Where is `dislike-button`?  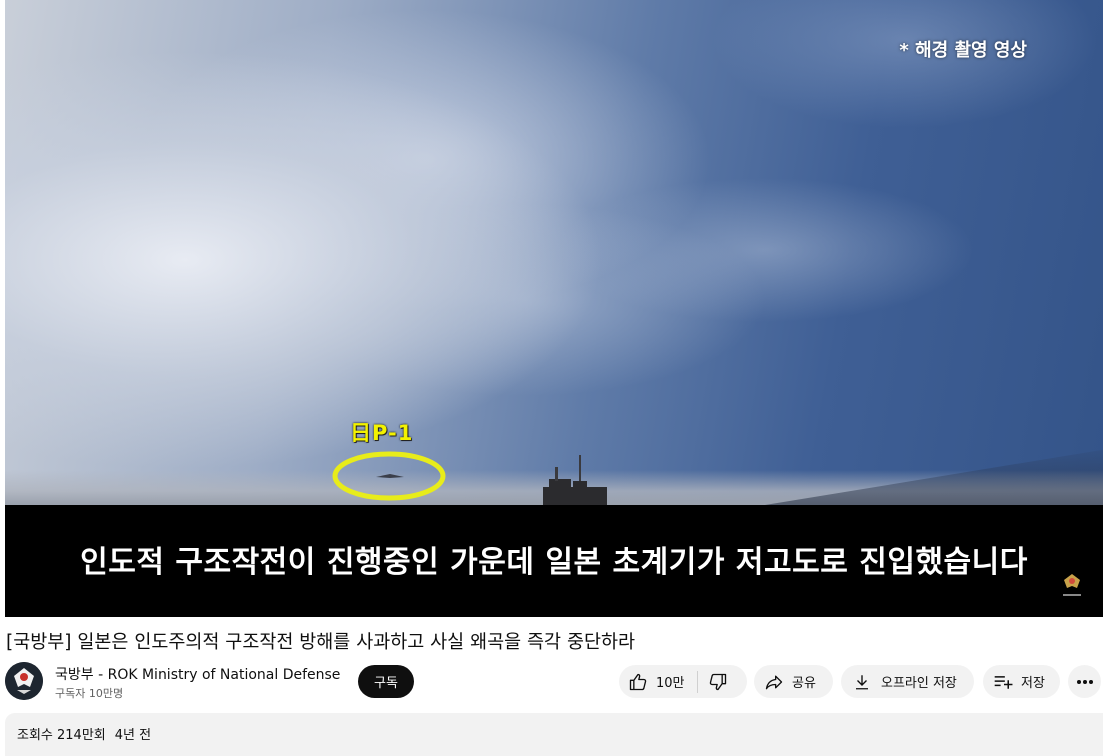
dislike-button is located at coordinates (718, 681).